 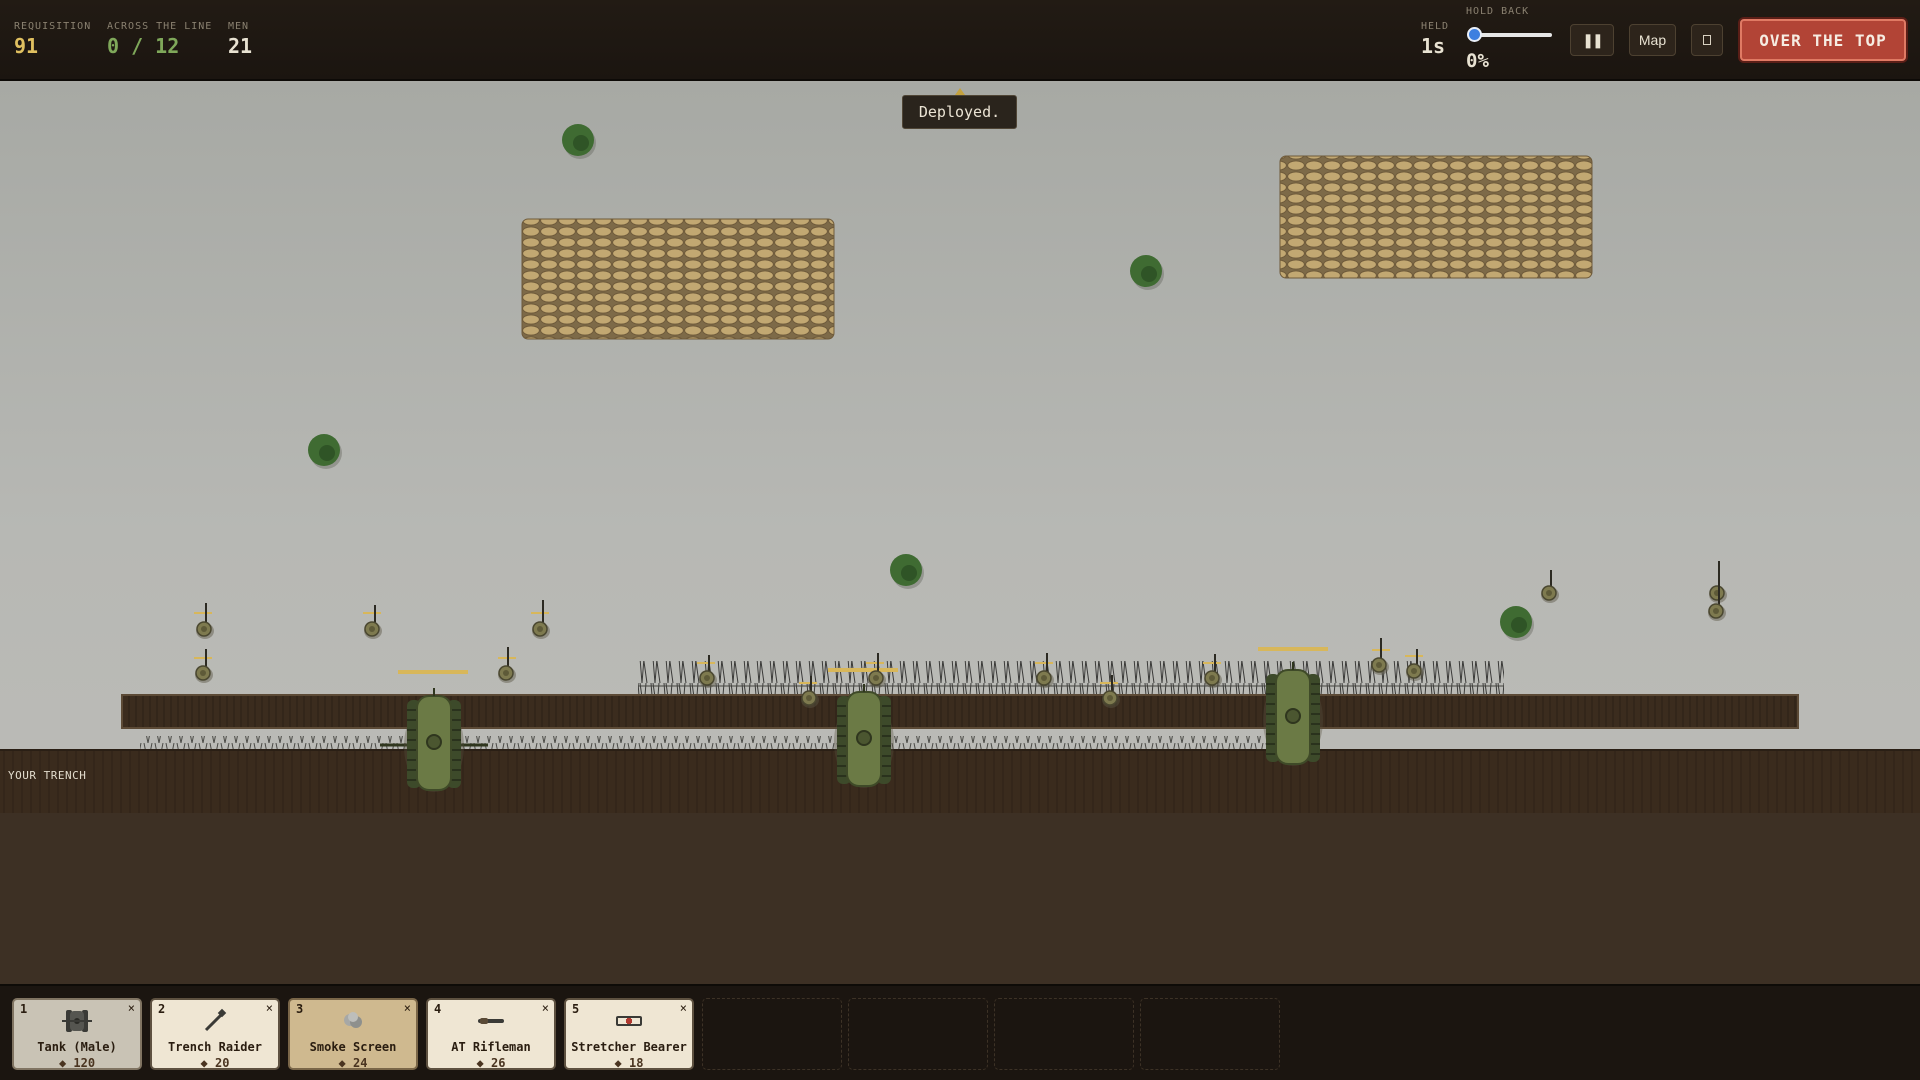 I want to click on across-line-label: ACROSS THE LINE, so click(x=160, y=26).